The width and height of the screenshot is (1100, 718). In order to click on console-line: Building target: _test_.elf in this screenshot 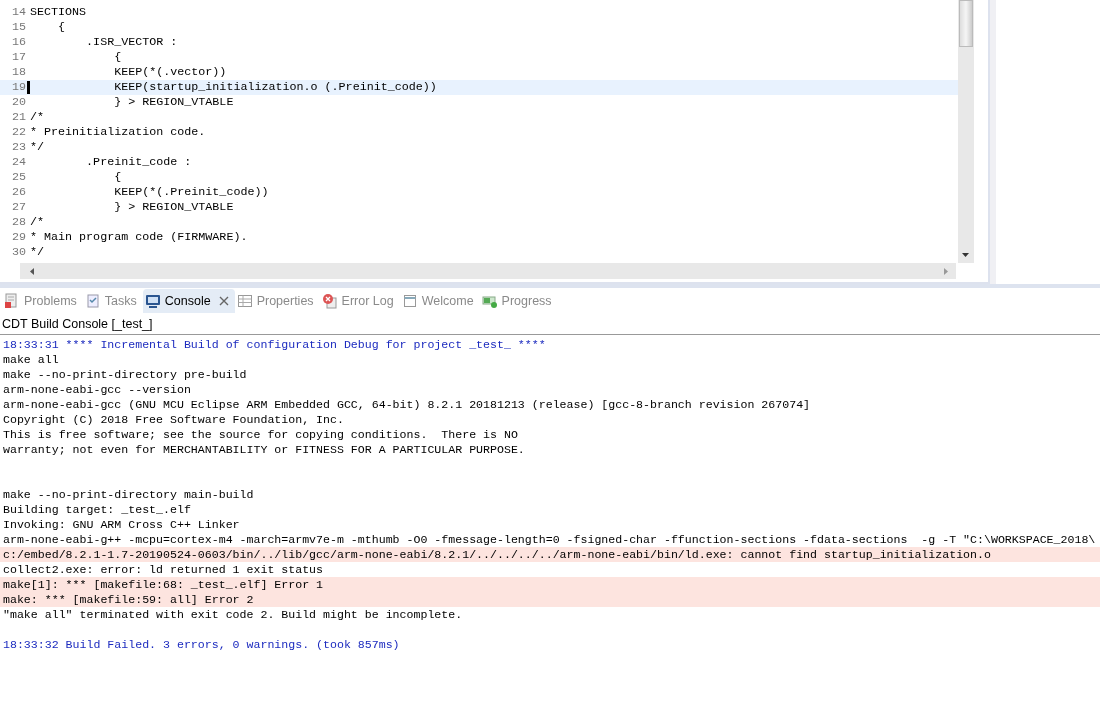, I will do `click(97, 509)`.